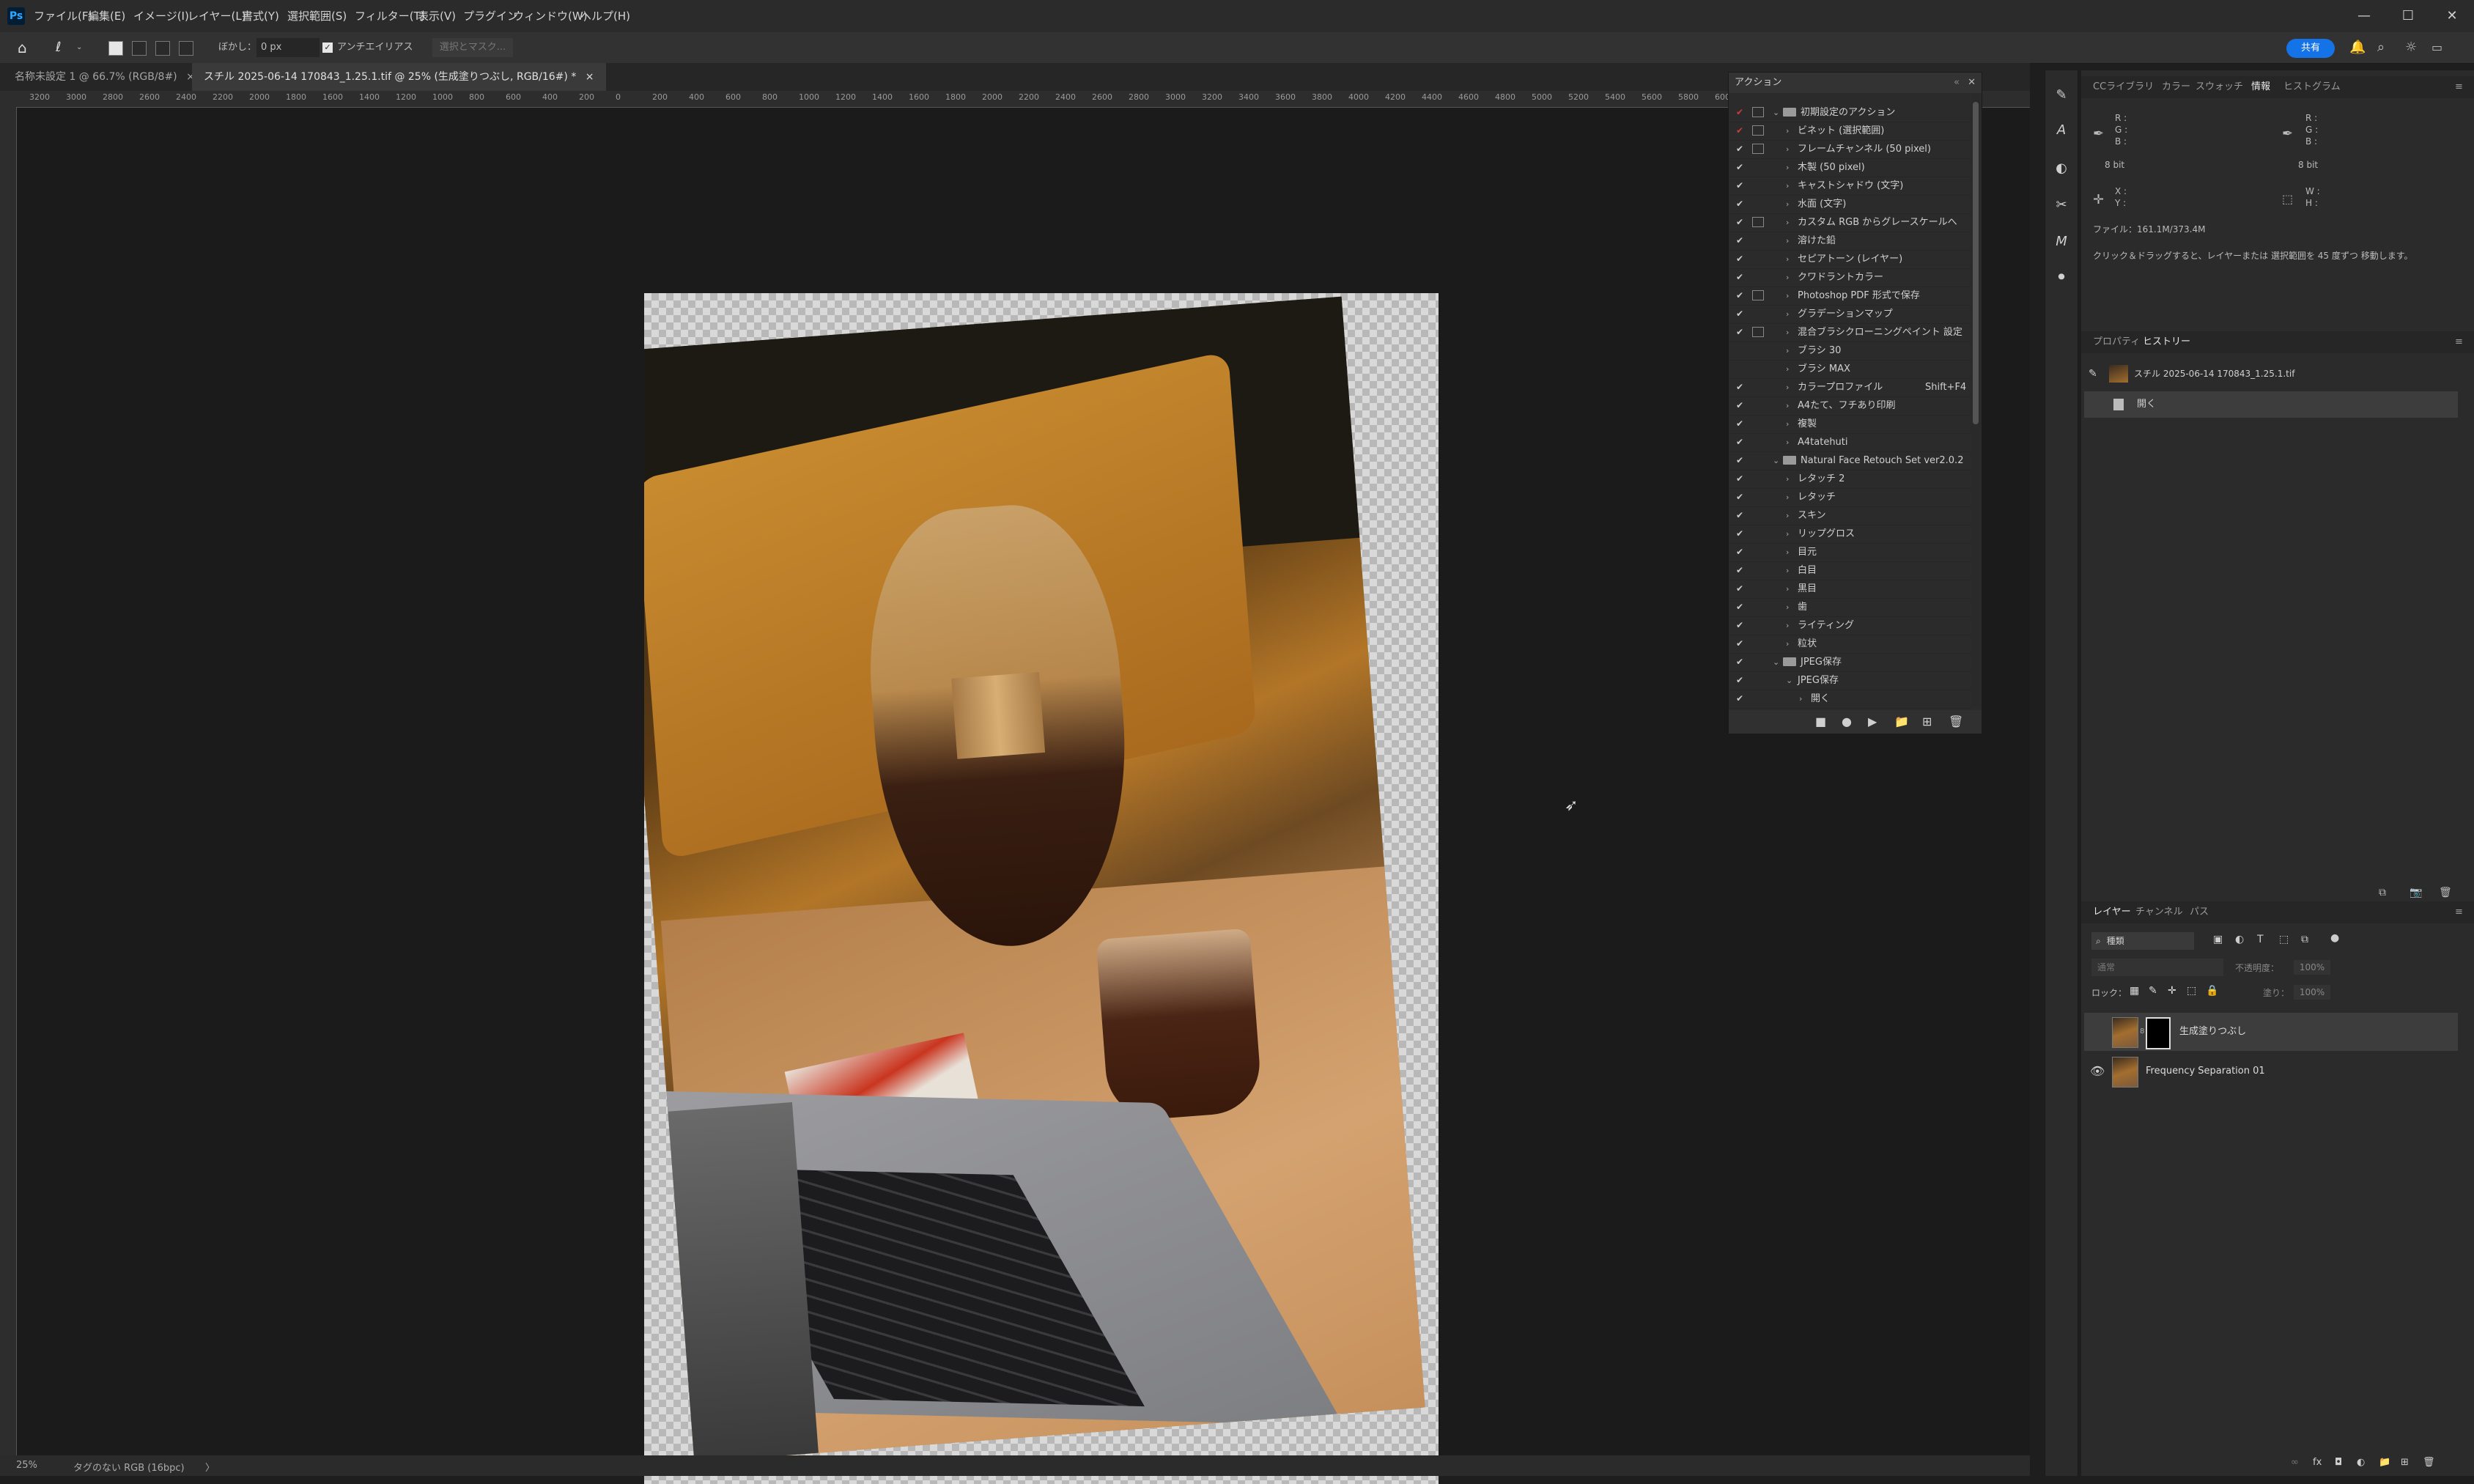  Describe the element at coordinates (2061, 205) in the screenshot. I see `tools-icon: ✂` at that location.